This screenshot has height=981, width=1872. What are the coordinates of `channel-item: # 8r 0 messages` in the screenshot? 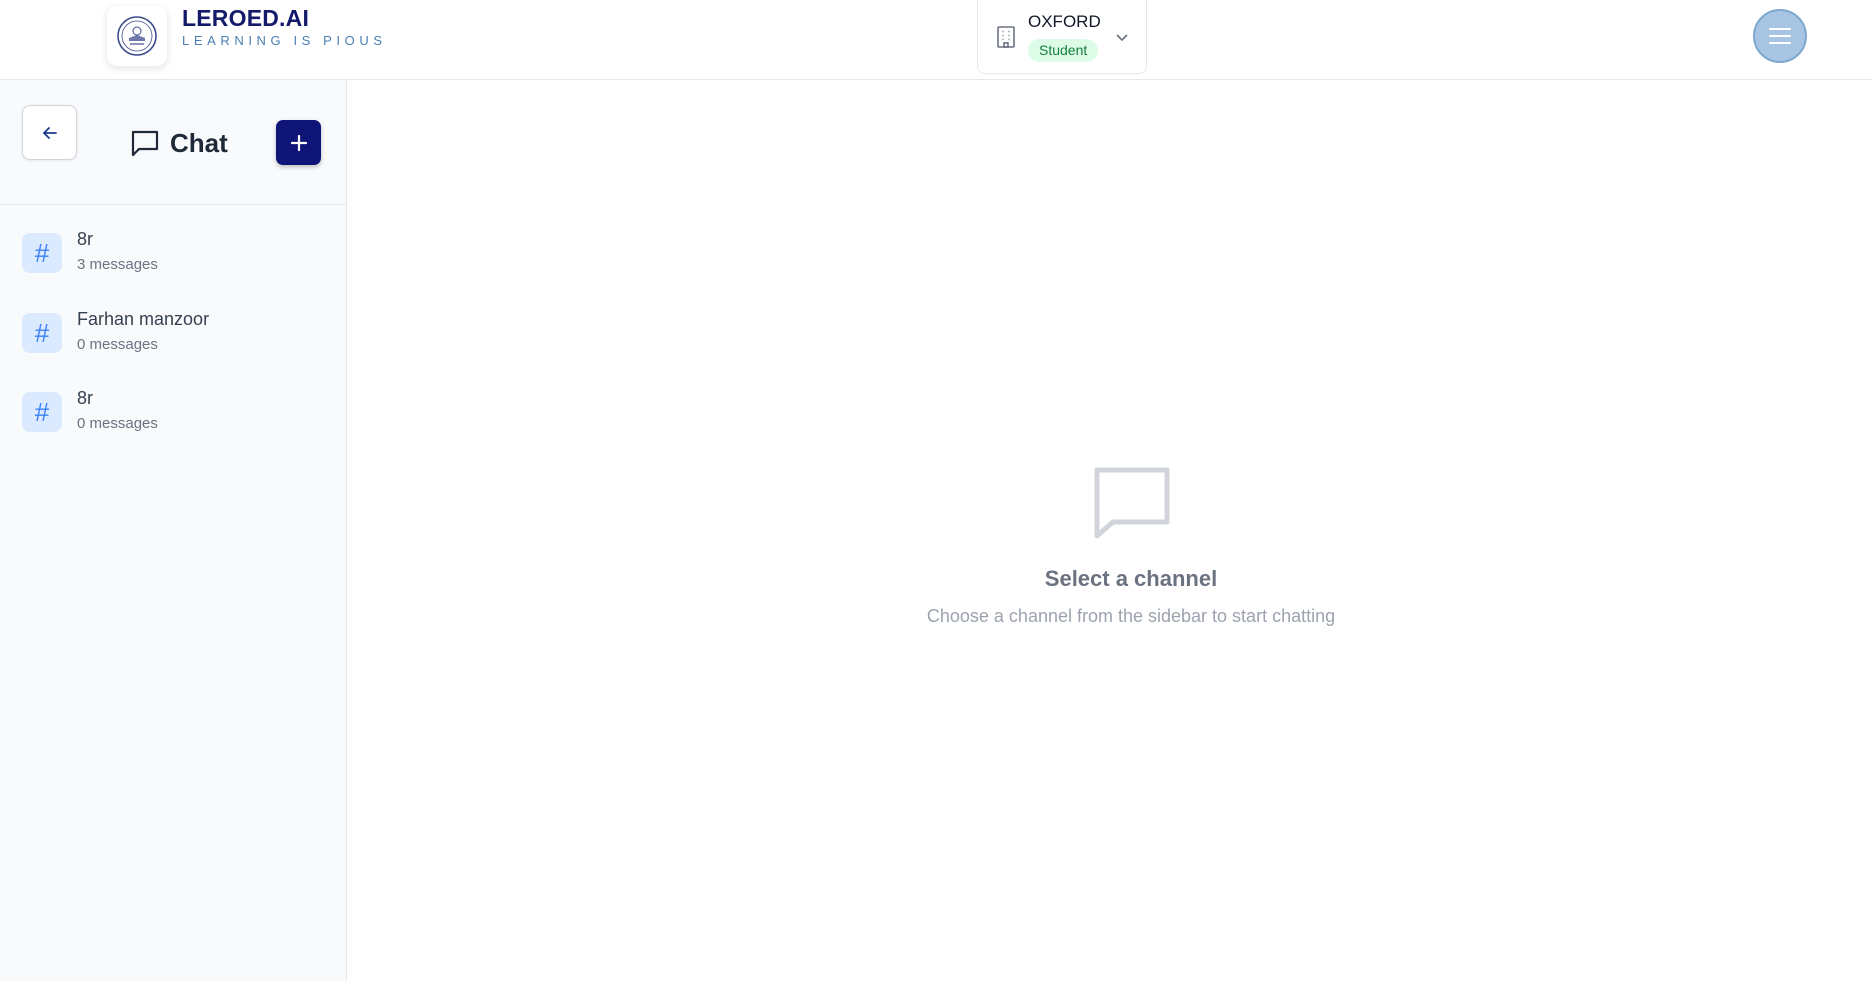 It's located at (173, 415).